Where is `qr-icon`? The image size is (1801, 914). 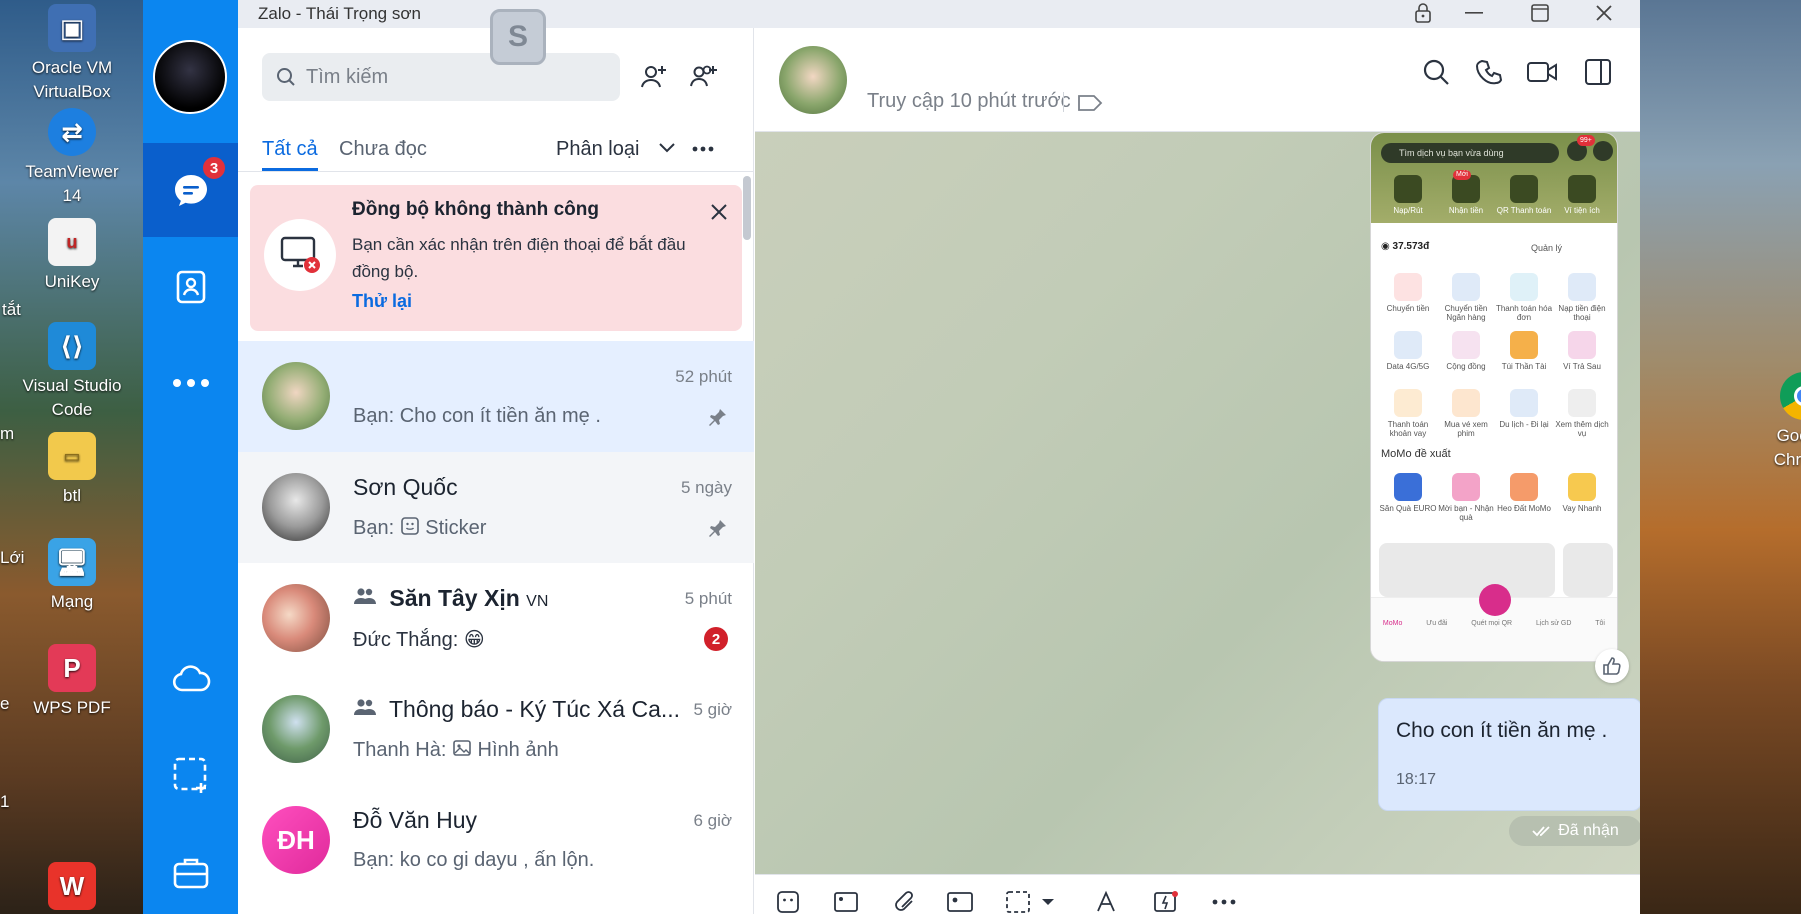 qr-icon is located at coordinates (1524, 189).